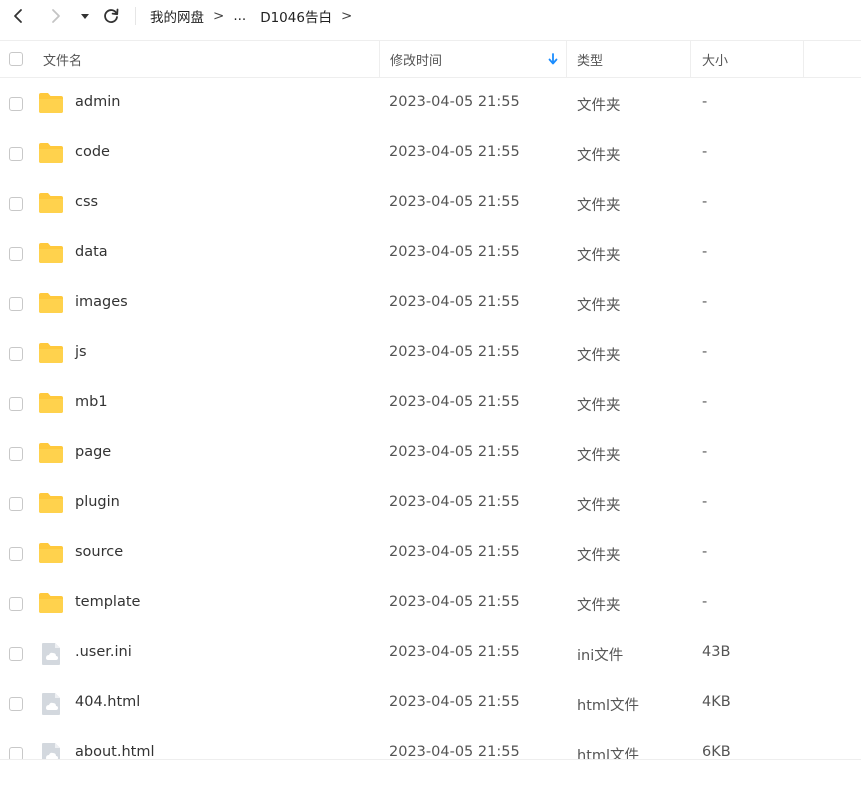  I want to click on file-name: js, so click(81, 352).